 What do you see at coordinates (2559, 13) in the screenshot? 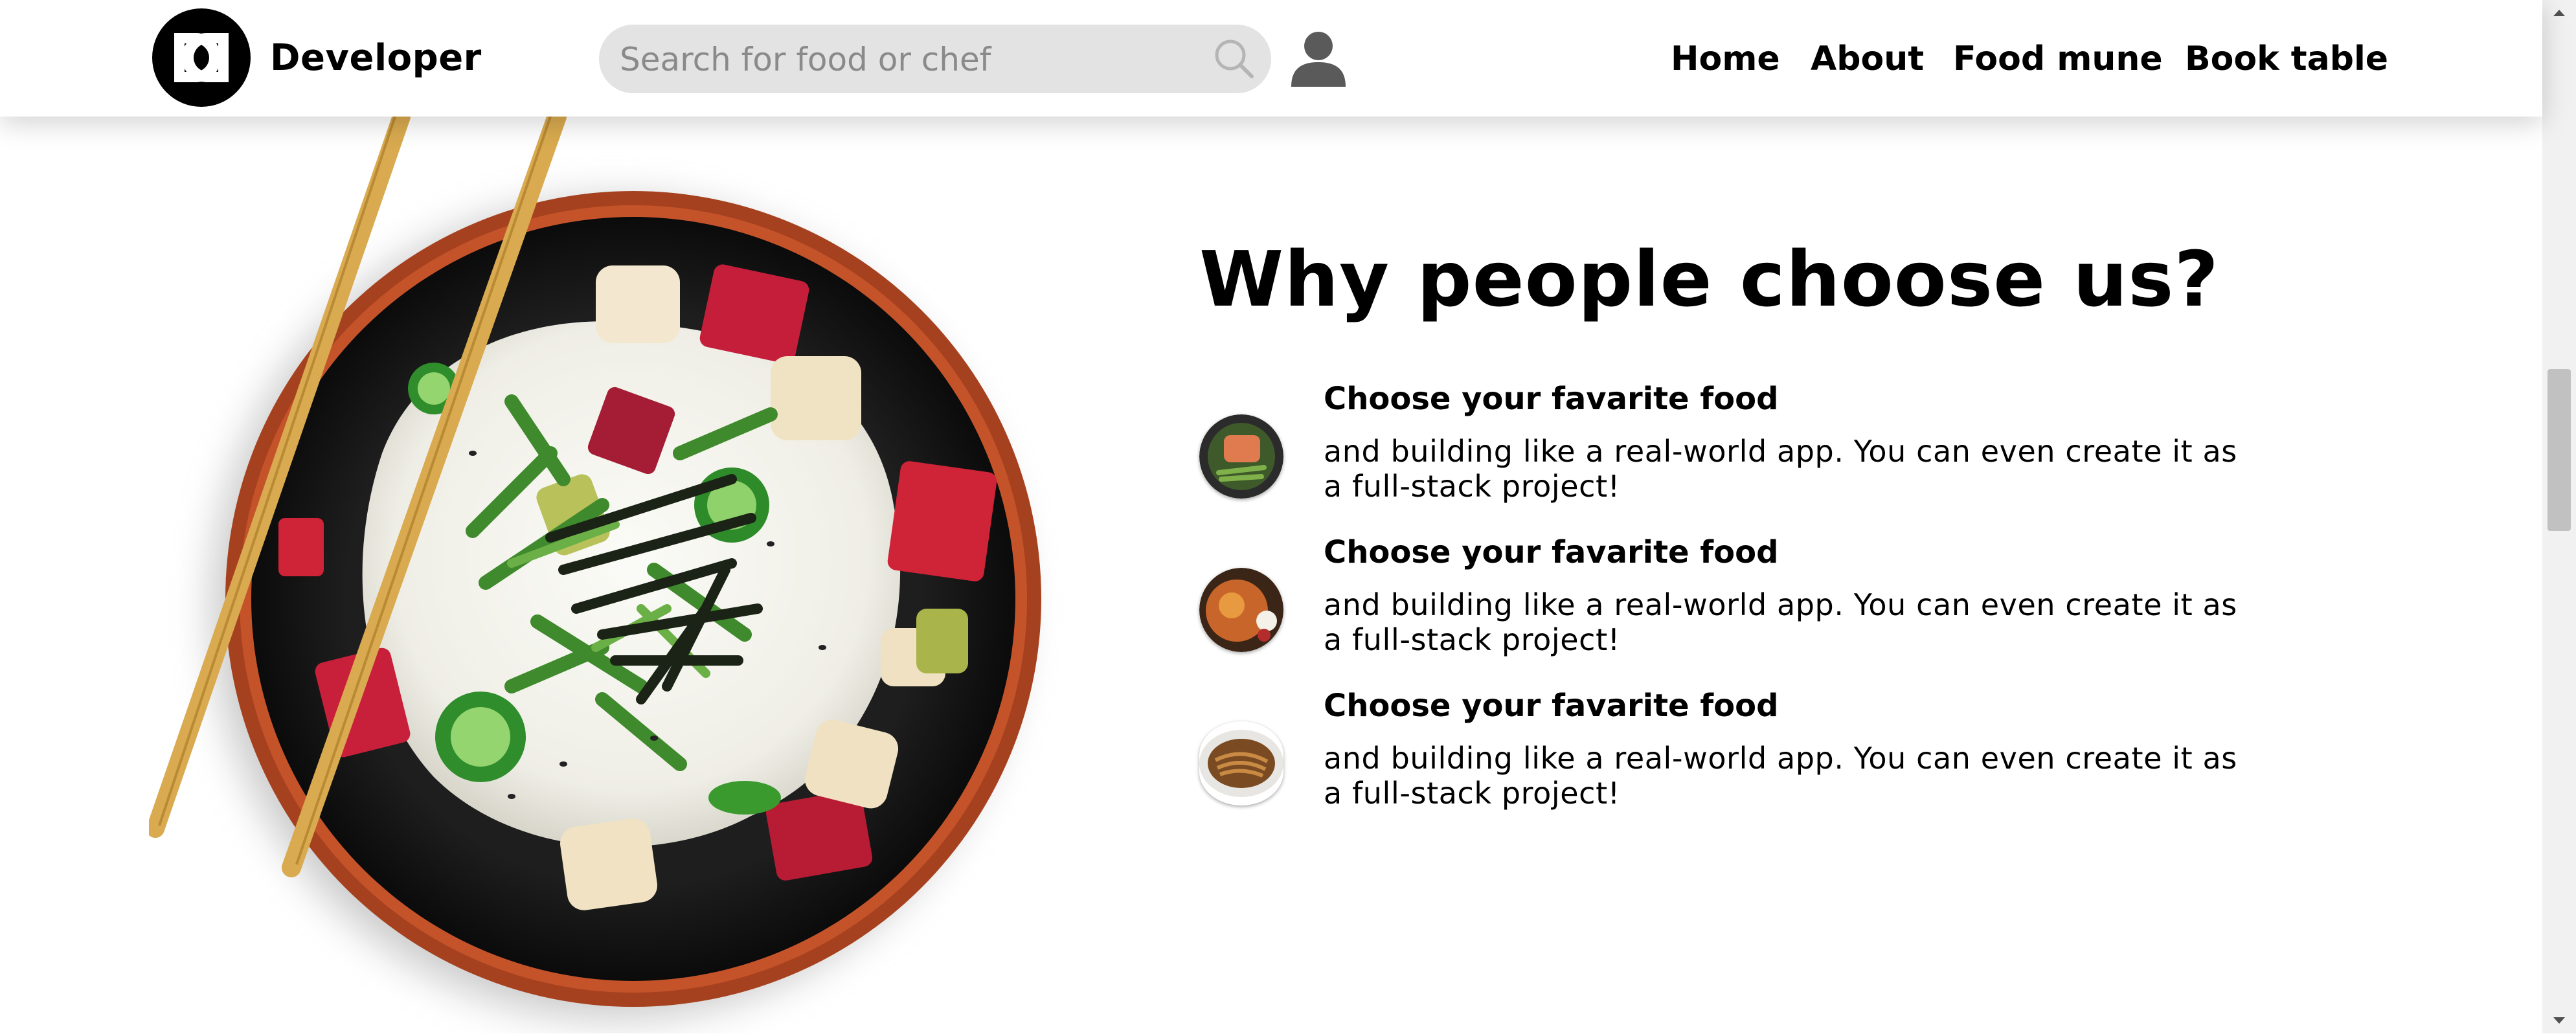
I see `scroll-up-arrow-icon` at bounding box center [2559, 13].